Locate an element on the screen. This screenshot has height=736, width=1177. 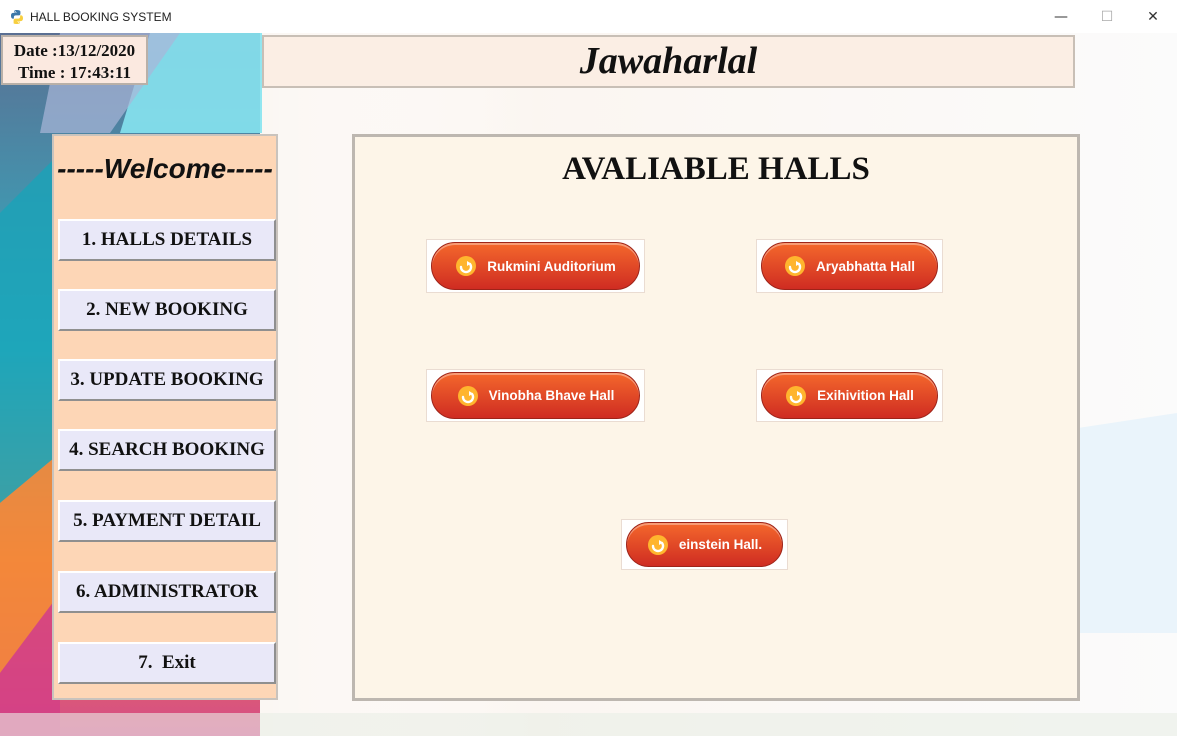
date-label: Date :13/12/2020 is located at coordinates (74, 50).